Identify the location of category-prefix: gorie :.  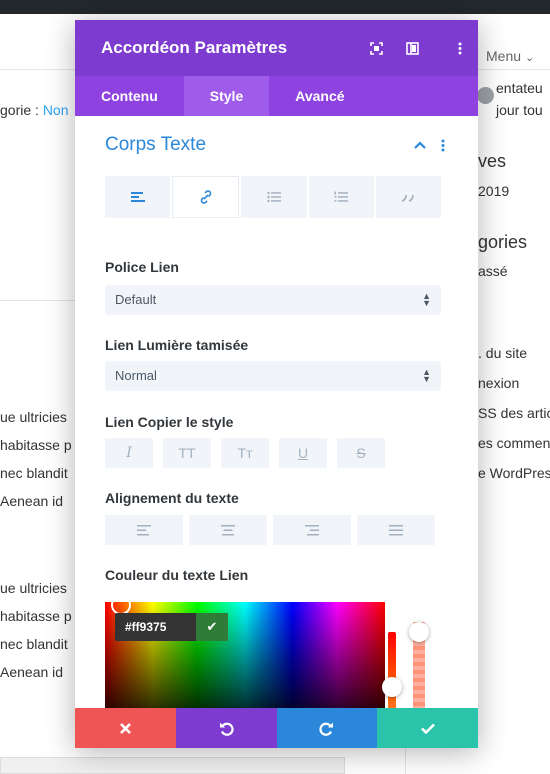
(21, 110).